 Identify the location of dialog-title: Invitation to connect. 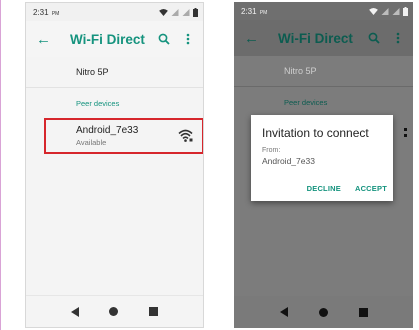
(315, 133).